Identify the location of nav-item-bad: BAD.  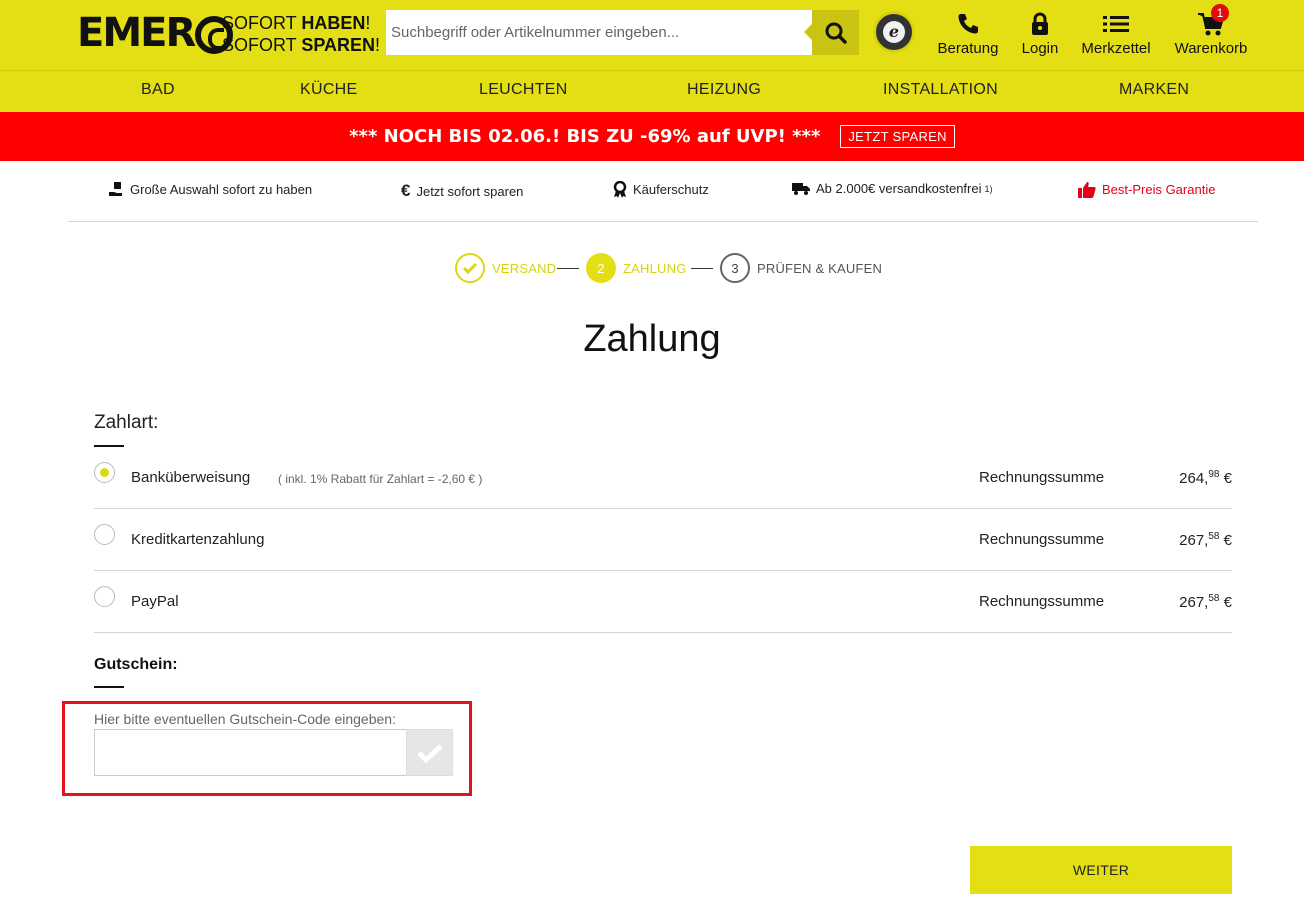
(158, 90).